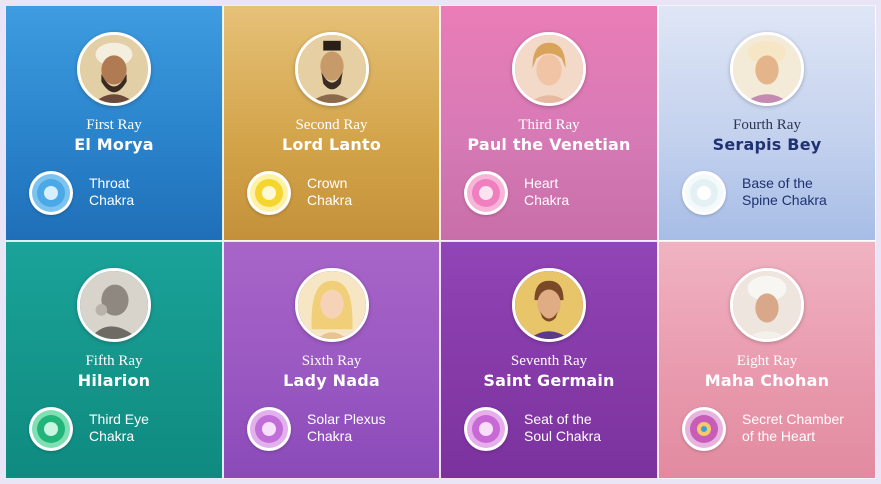 The image size is (881, 484). Describe the element at coordinates (486, 429) in the screenshot. I see `seat-of-soul-chakra-icon` at that location.